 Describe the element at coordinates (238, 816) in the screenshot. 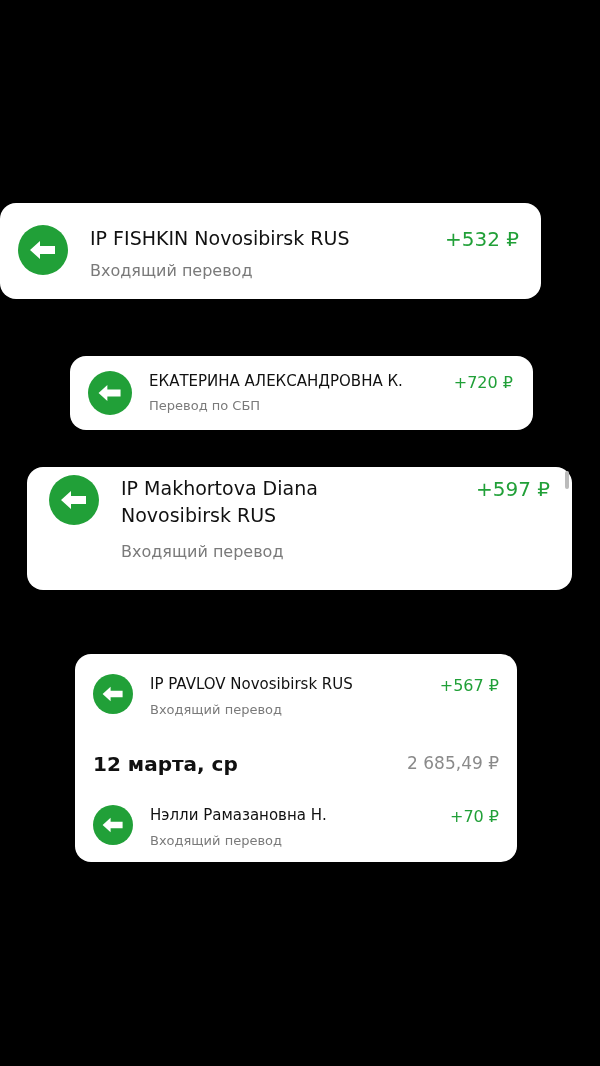

I see `payer-name: Нэлли Рамазановна Н.` at that location.